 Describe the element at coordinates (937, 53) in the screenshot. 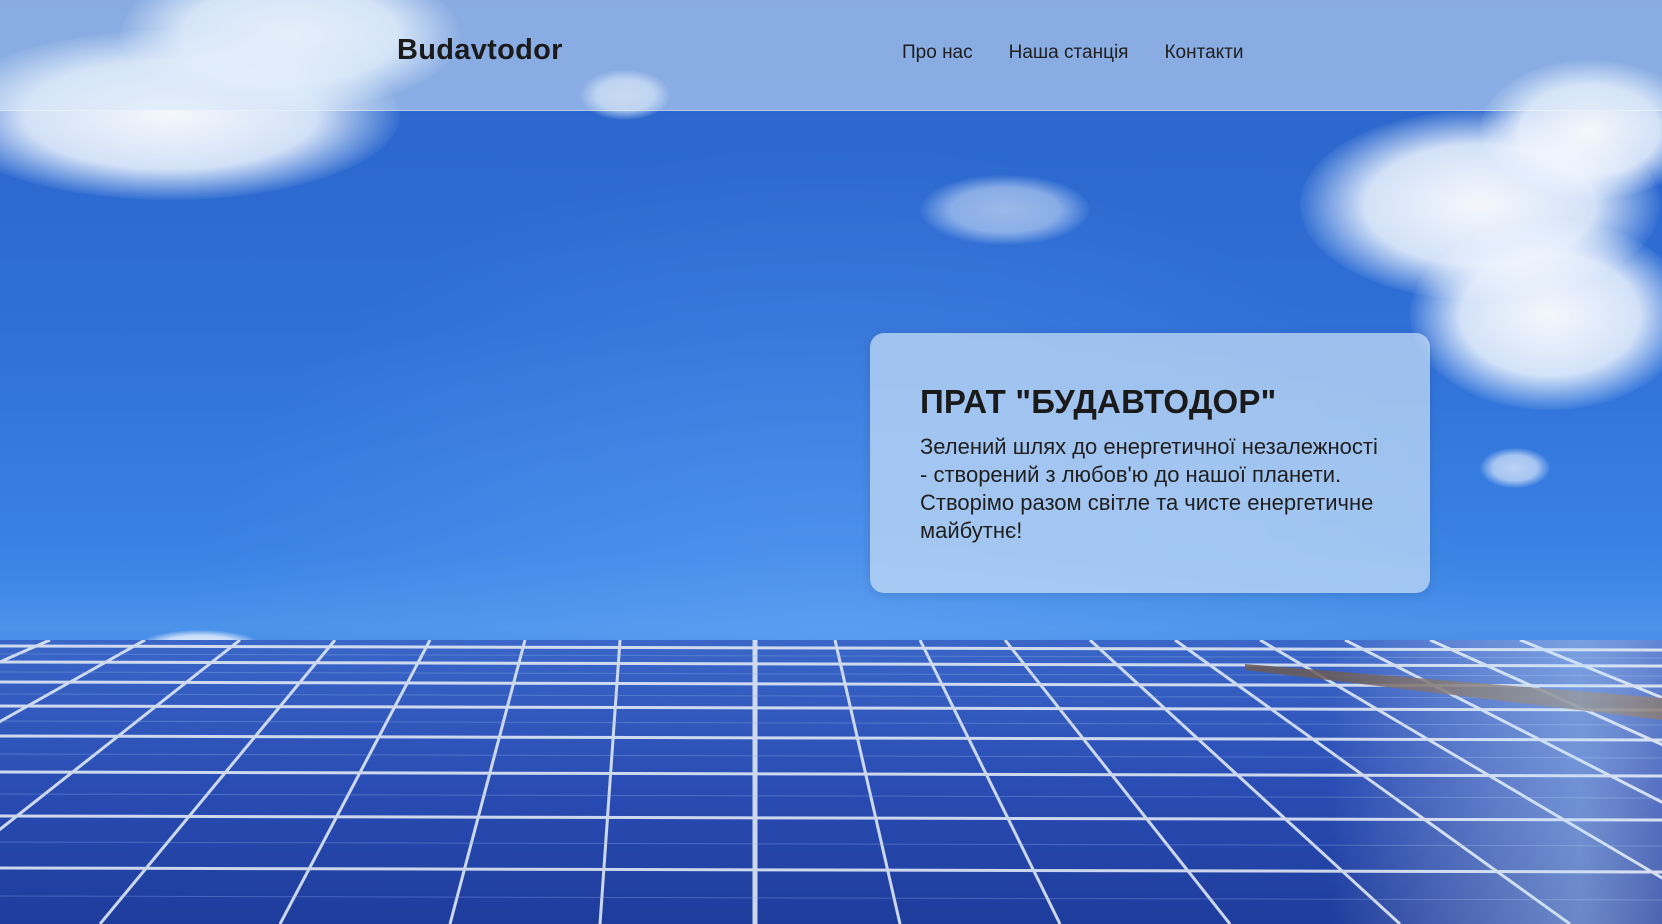

I see `nav-link-about: Про нас` at that location.